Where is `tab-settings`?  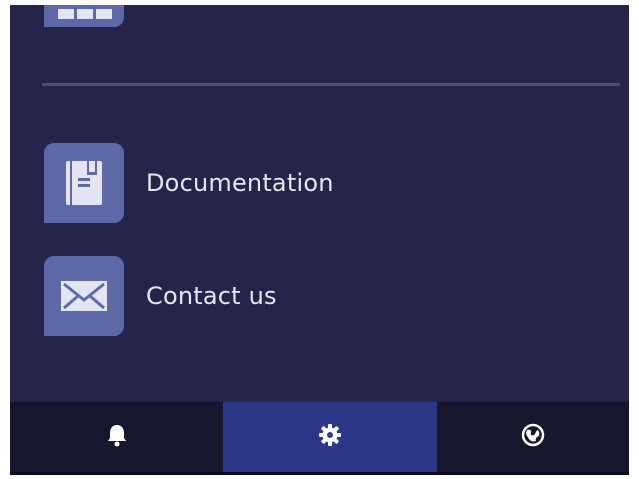 tab-settings is located at coordinates (330, 437).